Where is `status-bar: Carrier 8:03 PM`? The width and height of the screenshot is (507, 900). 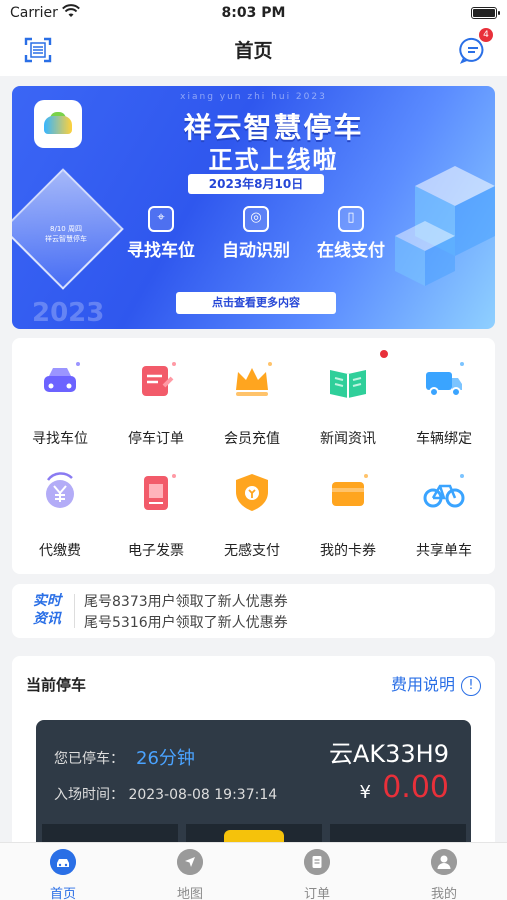
status-bar: Carrier 8:03 PM is located at coordinates (253, 14).